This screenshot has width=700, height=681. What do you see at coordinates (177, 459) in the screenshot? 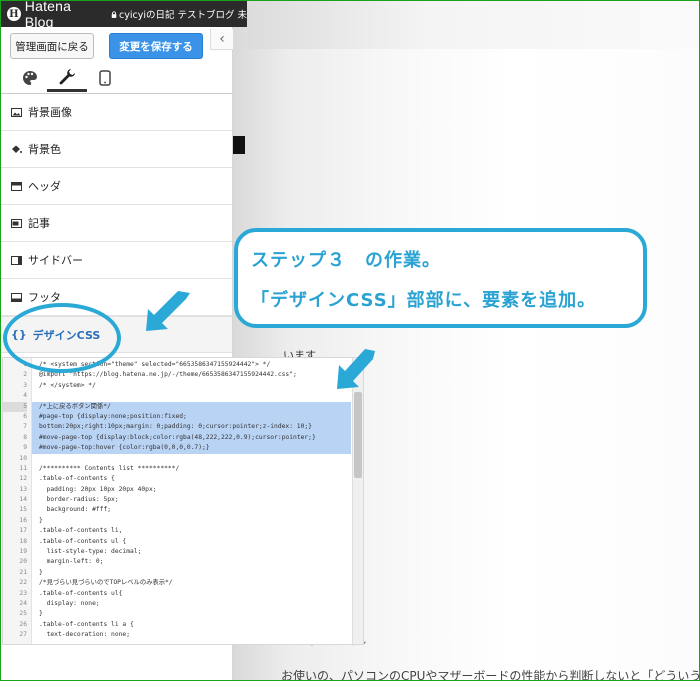
I see `code-line: 10` at bounding box center [177, 459].